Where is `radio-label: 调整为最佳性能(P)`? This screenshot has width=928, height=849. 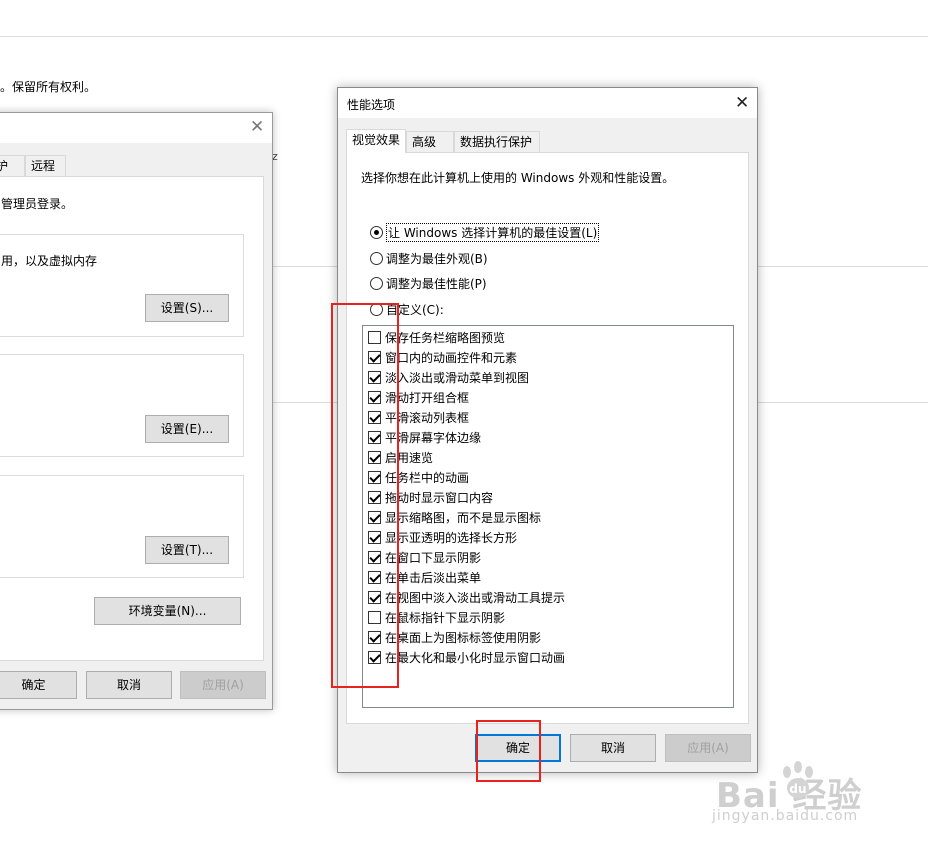
radio-label: 调整为最佳性能(P) is located at coordinates (436, 283).